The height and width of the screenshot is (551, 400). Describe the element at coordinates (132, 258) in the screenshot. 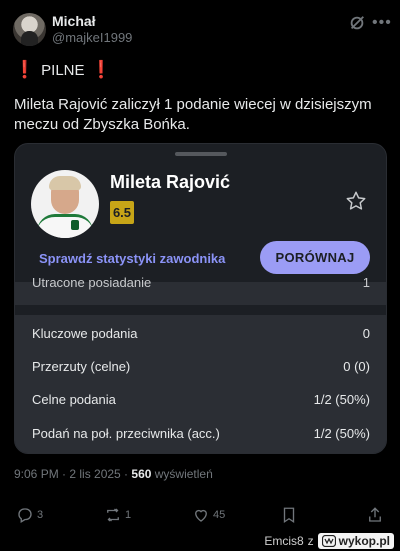

I see `player-stats-link: Sprawdź statystyki zawodnika` at that location.